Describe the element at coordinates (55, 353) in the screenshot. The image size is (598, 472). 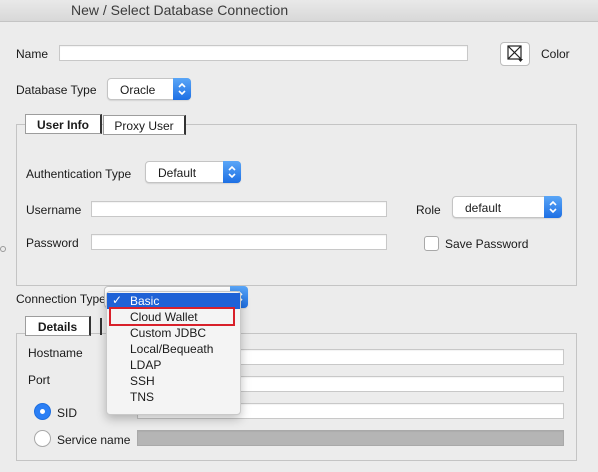
I see `hostname-label: Hostname` at that location.